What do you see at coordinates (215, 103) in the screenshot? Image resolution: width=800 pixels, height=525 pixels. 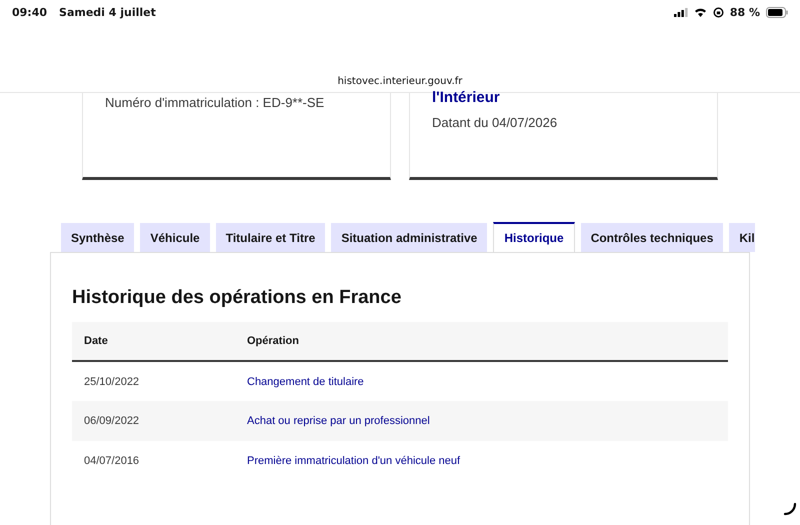 I see `card-text: Numéro d'immatriculation : ED-9**-SE` at bounding box center [215, 103].